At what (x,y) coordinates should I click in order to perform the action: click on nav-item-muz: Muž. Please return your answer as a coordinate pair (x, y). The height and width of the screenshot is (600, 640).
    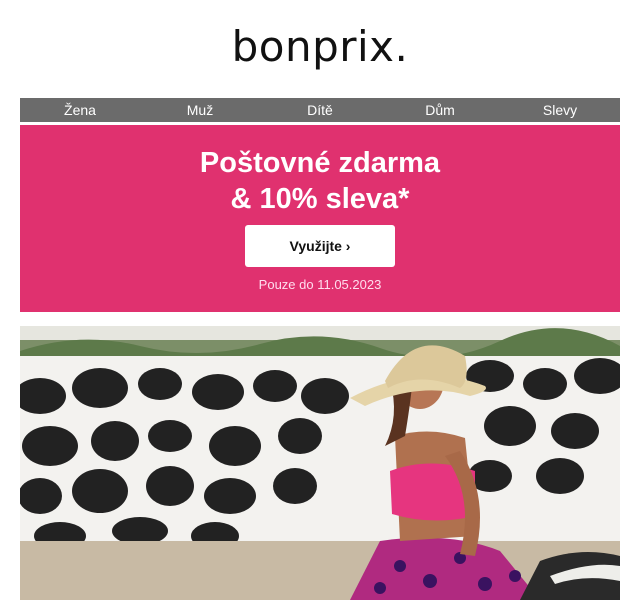
    Looking at the image, I should click on (200, 110).